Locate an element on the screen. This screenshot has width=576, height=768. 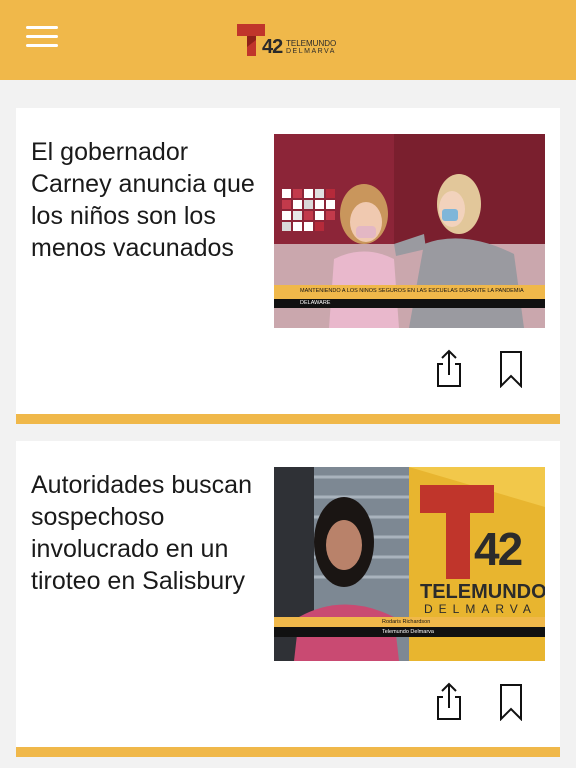
lower-third-network: Telemundo Delmarva is located at coordinates (408, 632).